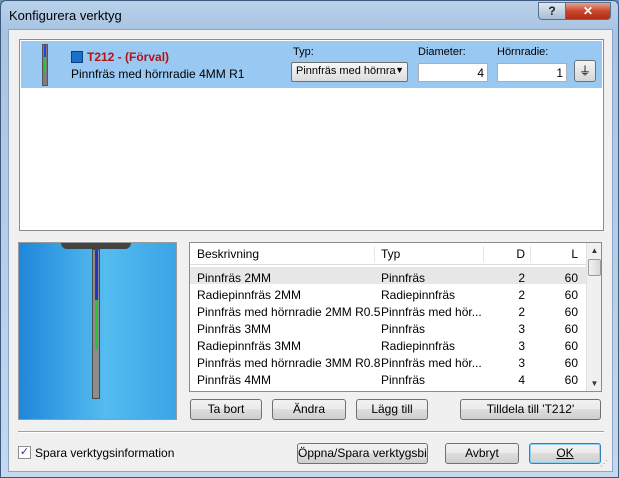 The width and height of the screenshot is (619, 478). Describe the element at coordinates (523, 52) in the screenshot. I see `corner-radius-label: Hörnradie:` at that location.